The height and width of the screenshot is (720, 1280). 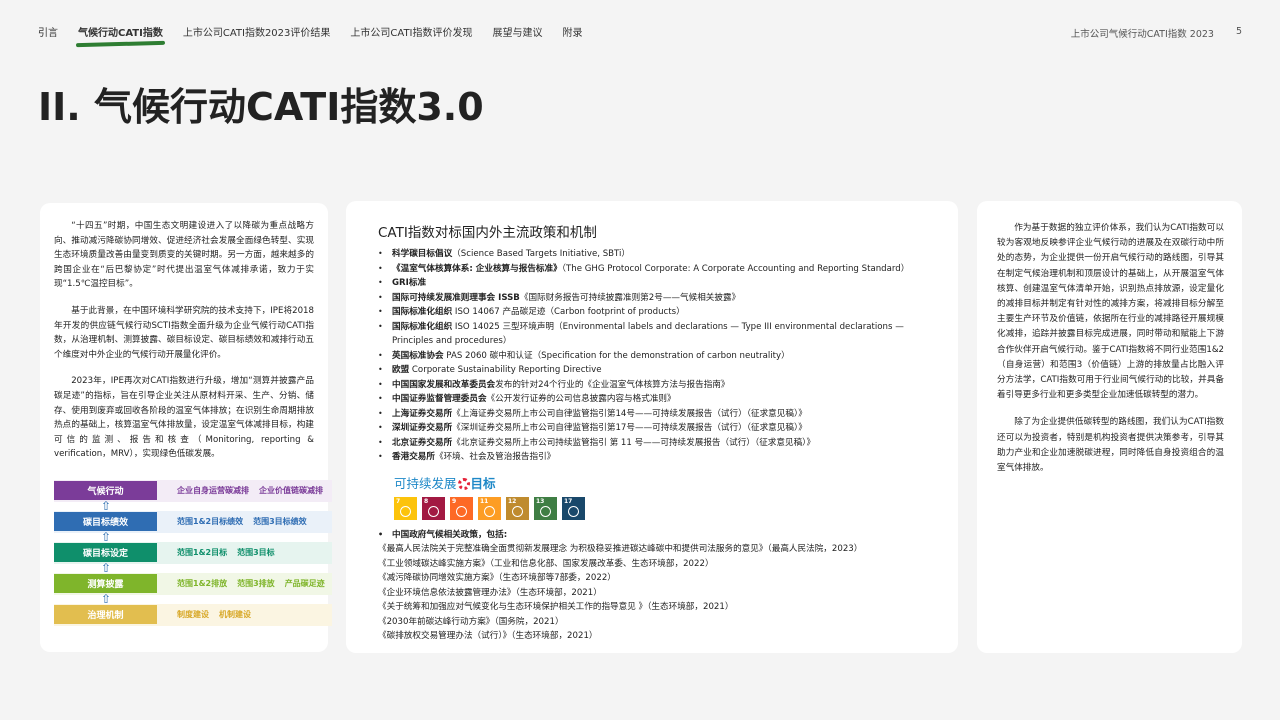 What do you see at coordinates (497, 578) in the screenshot?
I see `gov-policy-item: 《减污降碳协同增效实施方案》（生态环境部等7部委，2022）` at bounding box center [497, 578].